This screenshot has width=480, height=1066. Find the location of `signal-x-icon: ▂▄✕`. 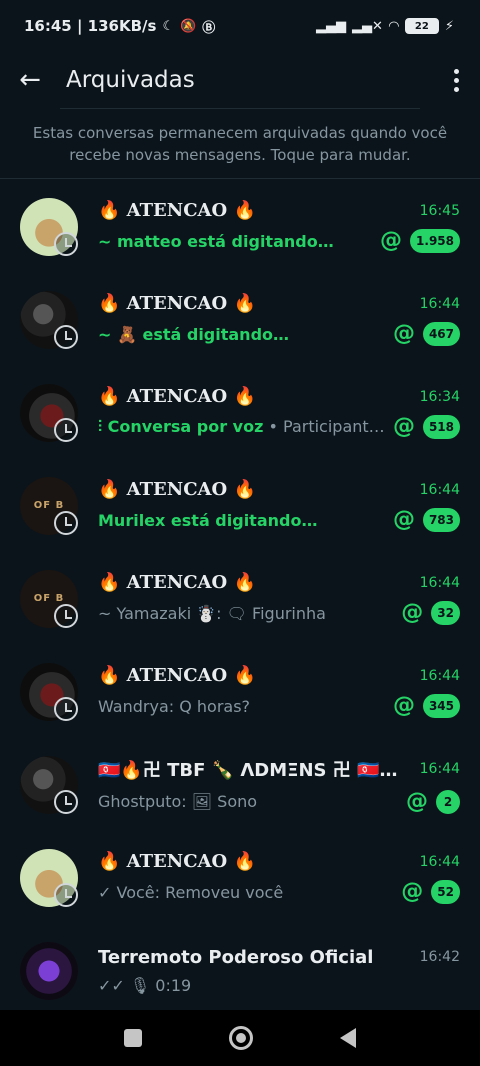

signal-x-icon: ▂▄✕ is located at coordinates (367, 26).